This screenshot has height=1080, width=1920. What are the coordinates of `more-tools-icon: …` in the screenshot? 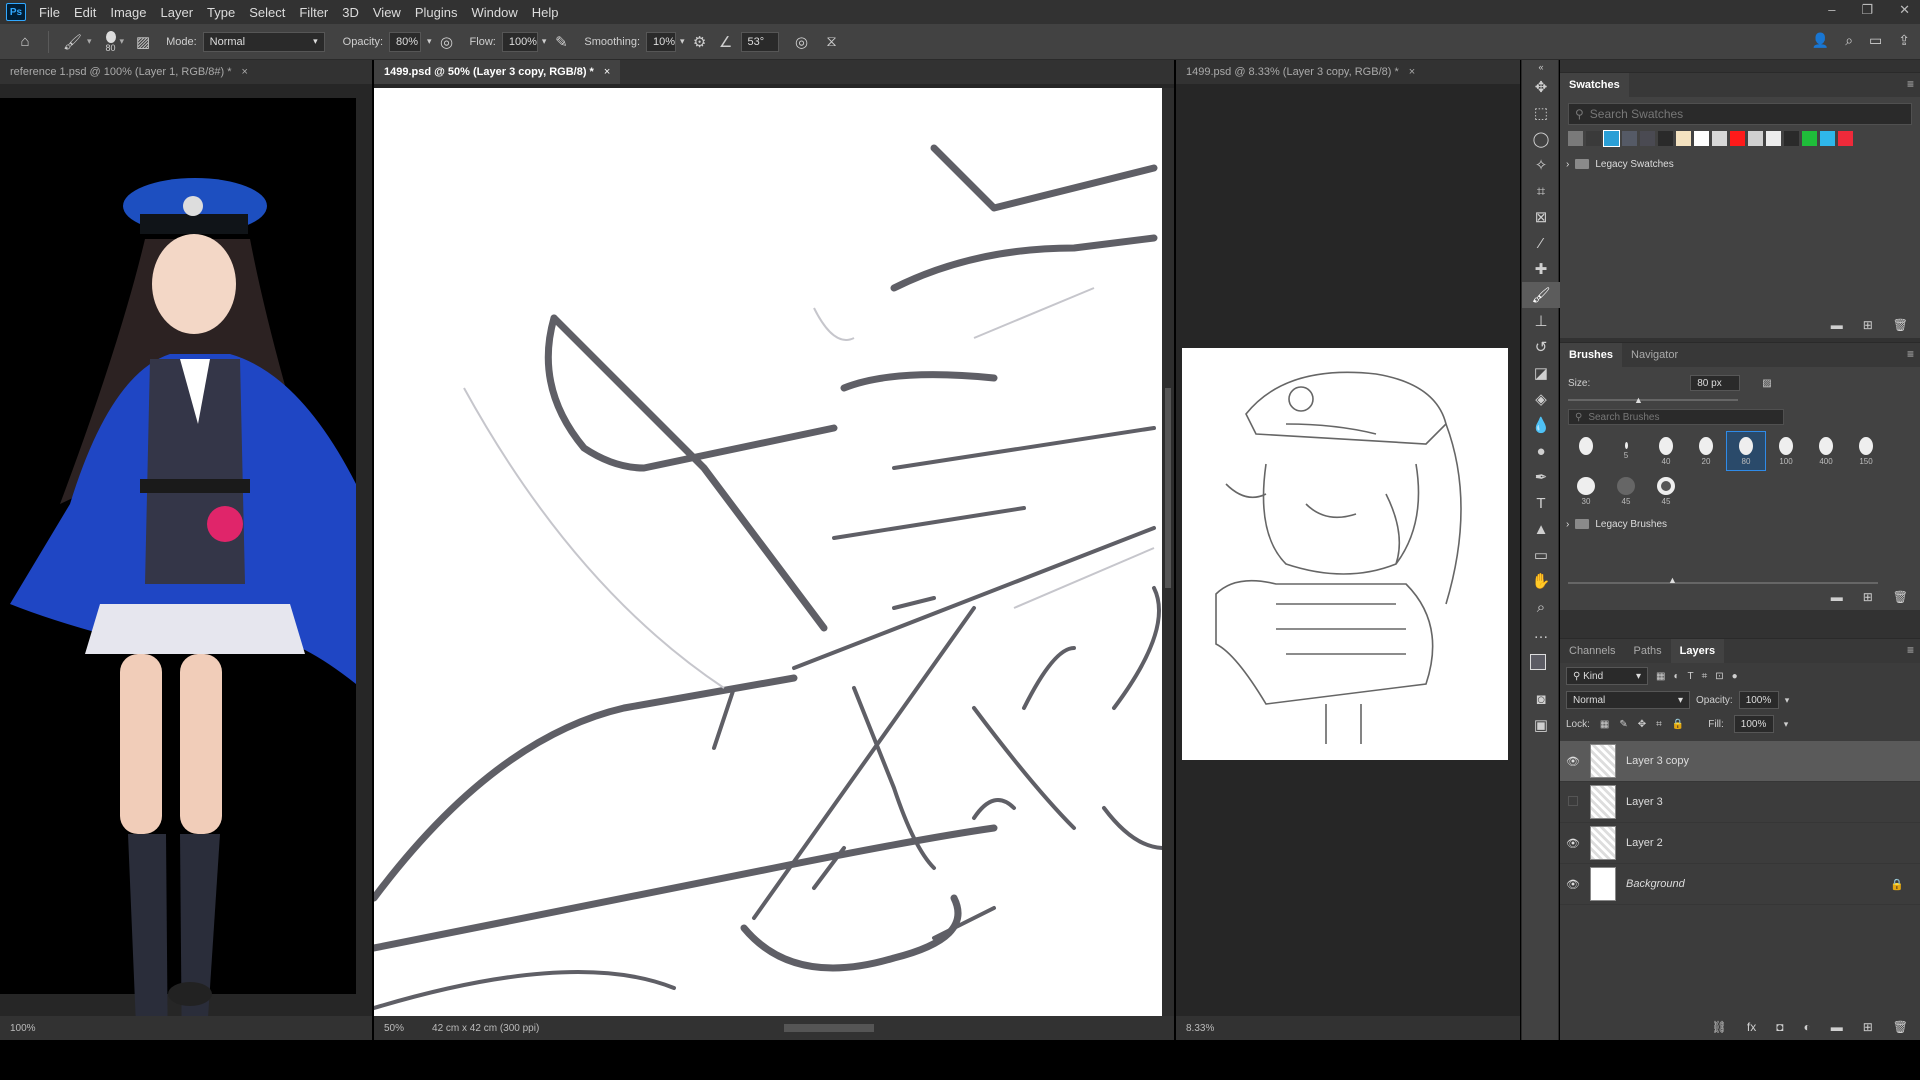 It's located at (1541, 633).